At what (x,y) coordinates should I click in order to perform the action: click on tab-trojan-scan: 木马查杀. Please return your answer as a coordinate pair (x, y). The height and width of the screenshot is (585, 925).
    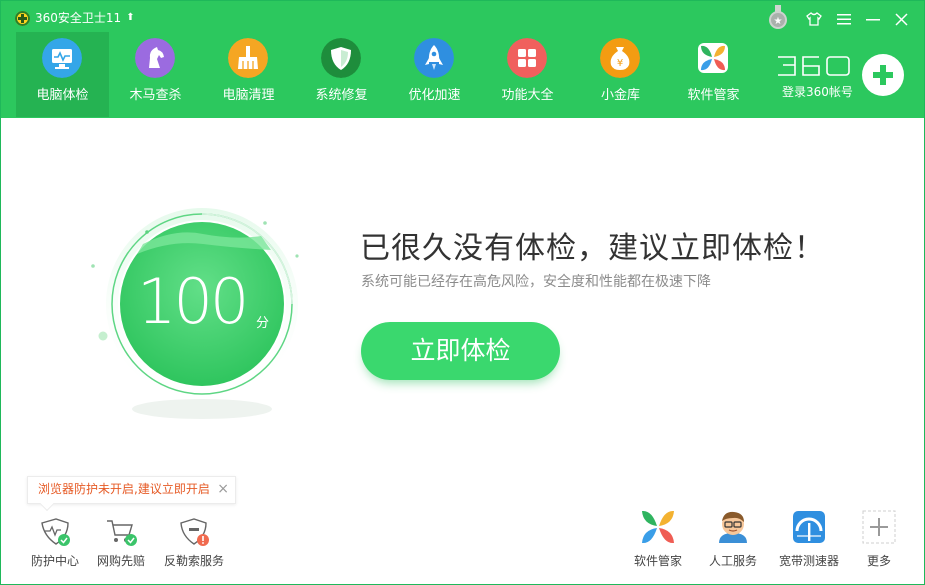
    Looking at the image, I should click on (155, 74).